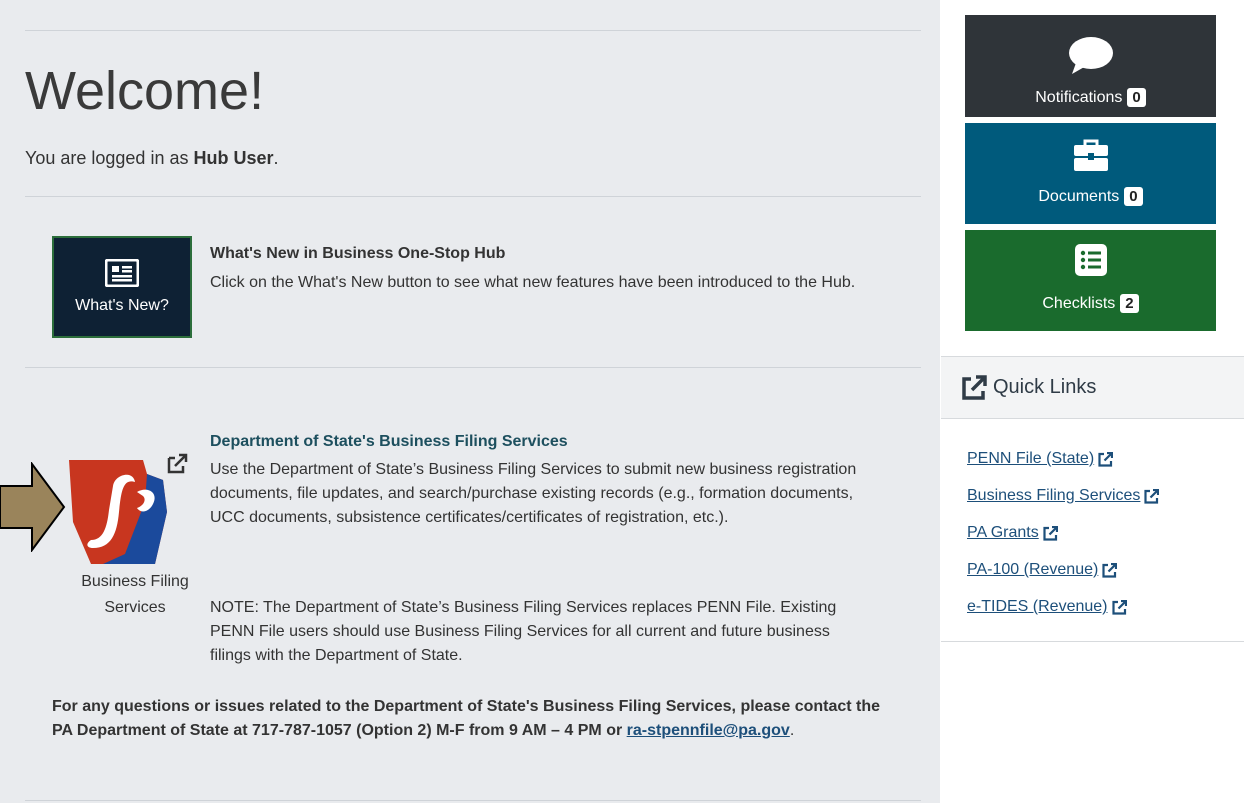 This screenshot has height=803, width=1244. What do you see at coordinates (1054, 495) in the screenshot?
I see `quick-link-label: Business Filing Services` at bounding box center [1054, 495].